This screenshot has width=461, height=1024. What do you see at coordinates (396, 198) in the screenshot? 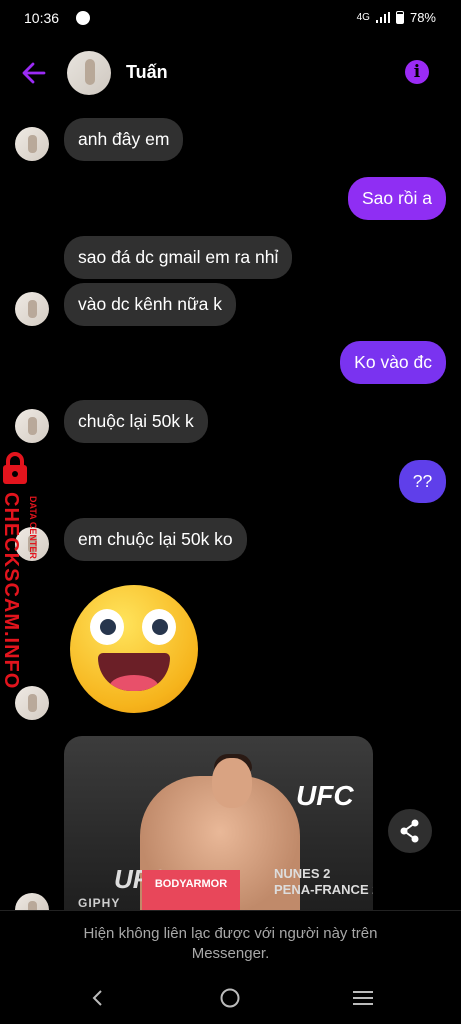
I see `message-outgoing: Sao rồi a` at bounding box center [396, 198].